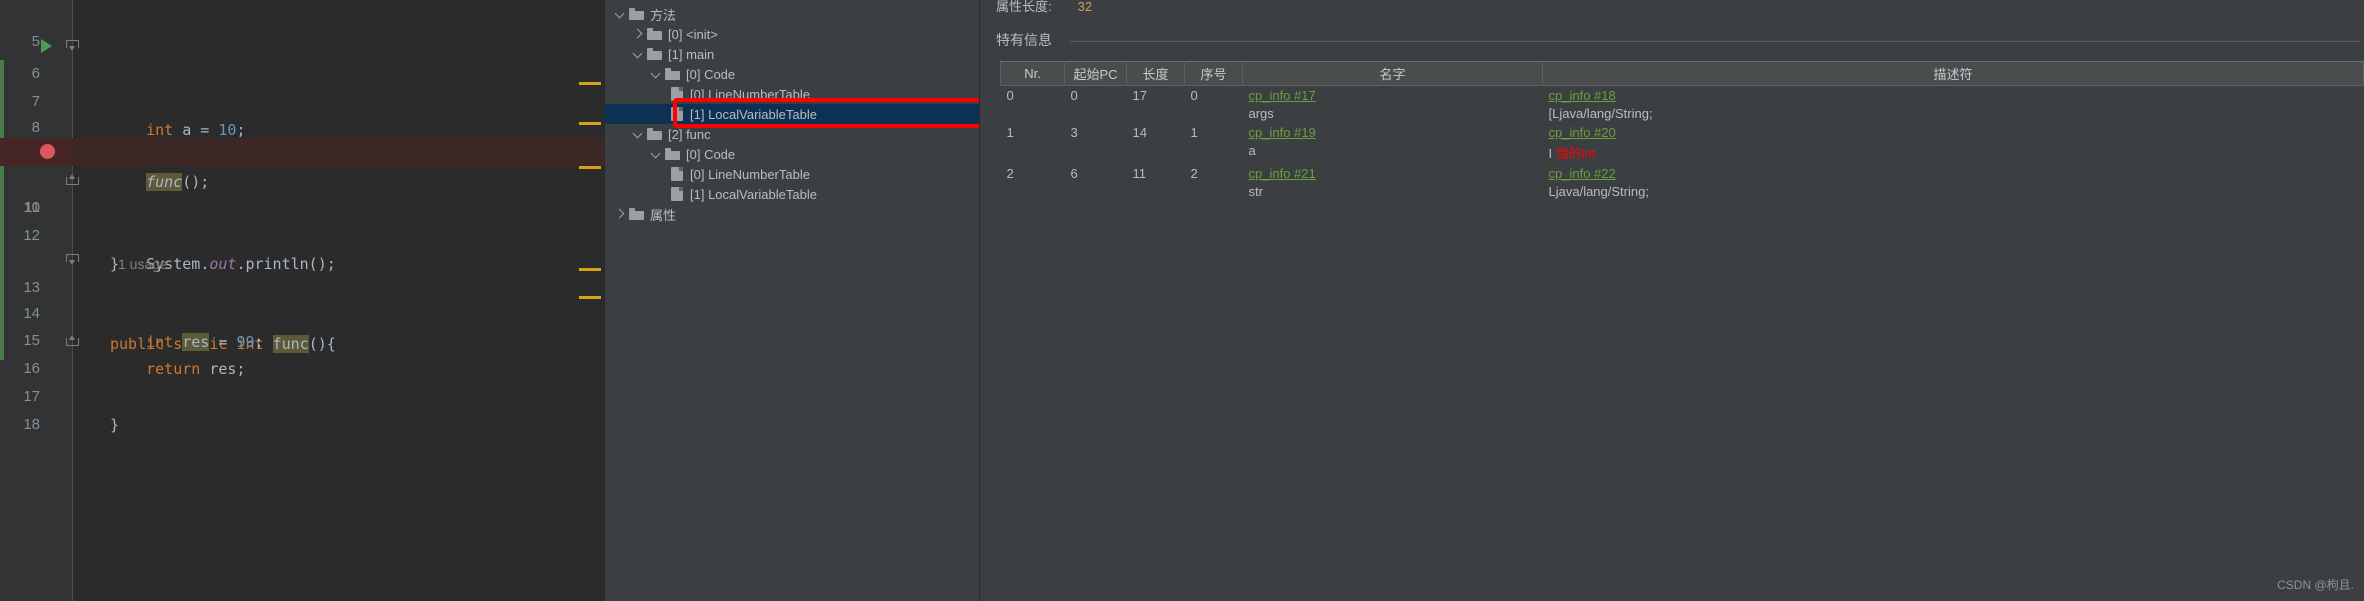 The height and width of the screenshot is (601, 2364). What do you see at coordinates (1550, 153) in the screenshot?
I see `descriptor-value: I` at bounding box center [1550, 153].